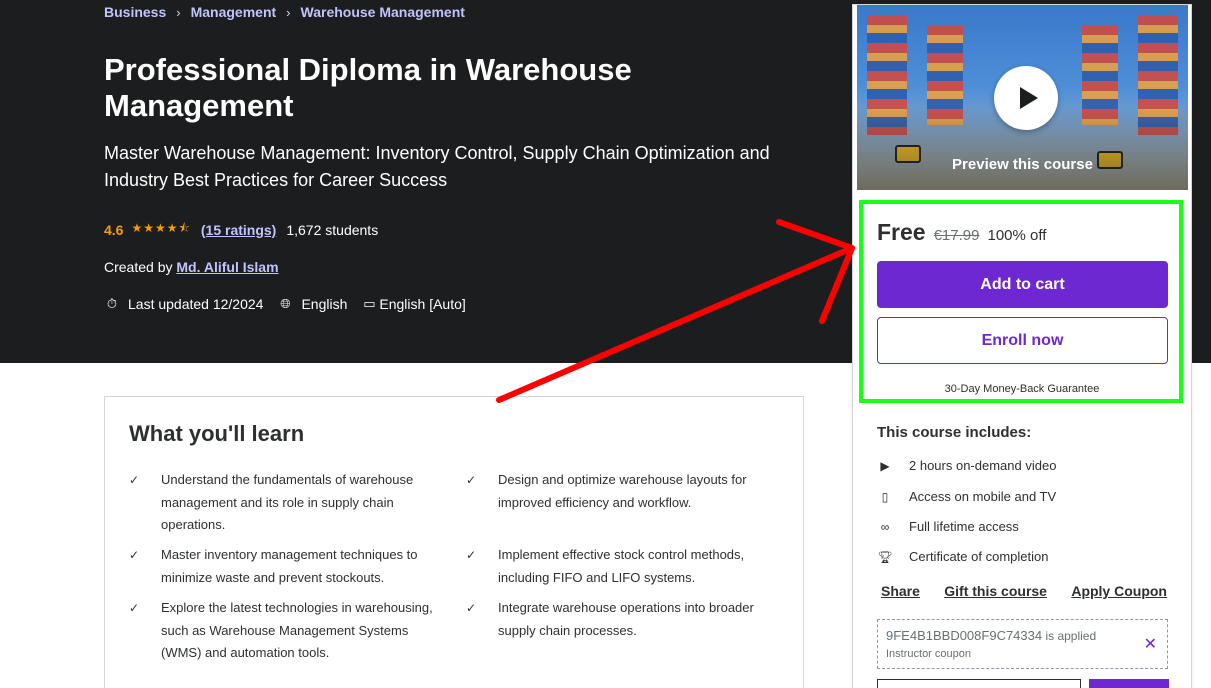  Describe the element at coordinates (675, 324) in the screenshot. I see `arrow-shaft` at that location.